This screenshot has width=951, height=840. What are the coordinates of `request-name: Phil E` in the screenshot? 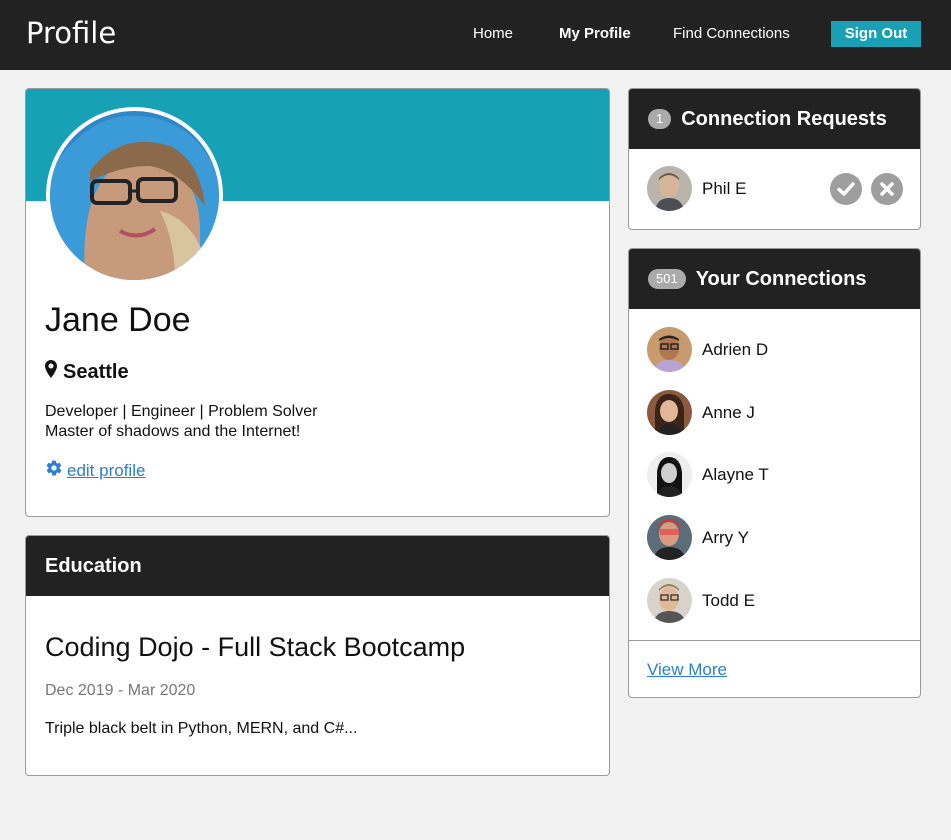 It's located at (724, 188).